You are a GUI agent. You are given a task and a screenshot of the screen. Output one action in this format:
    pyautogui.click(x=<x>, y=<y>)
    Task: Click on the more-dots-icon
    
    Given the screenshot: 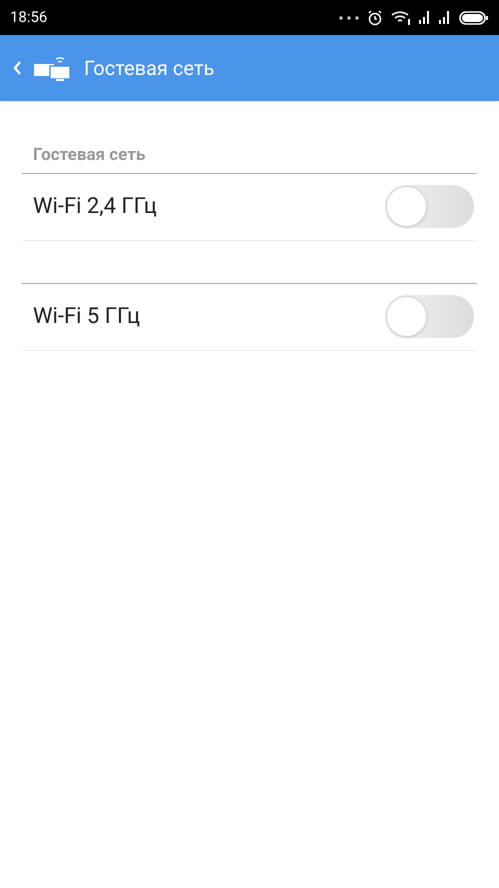 What is the action you would take?
    pyautogui.click(x=349, y=18)
    